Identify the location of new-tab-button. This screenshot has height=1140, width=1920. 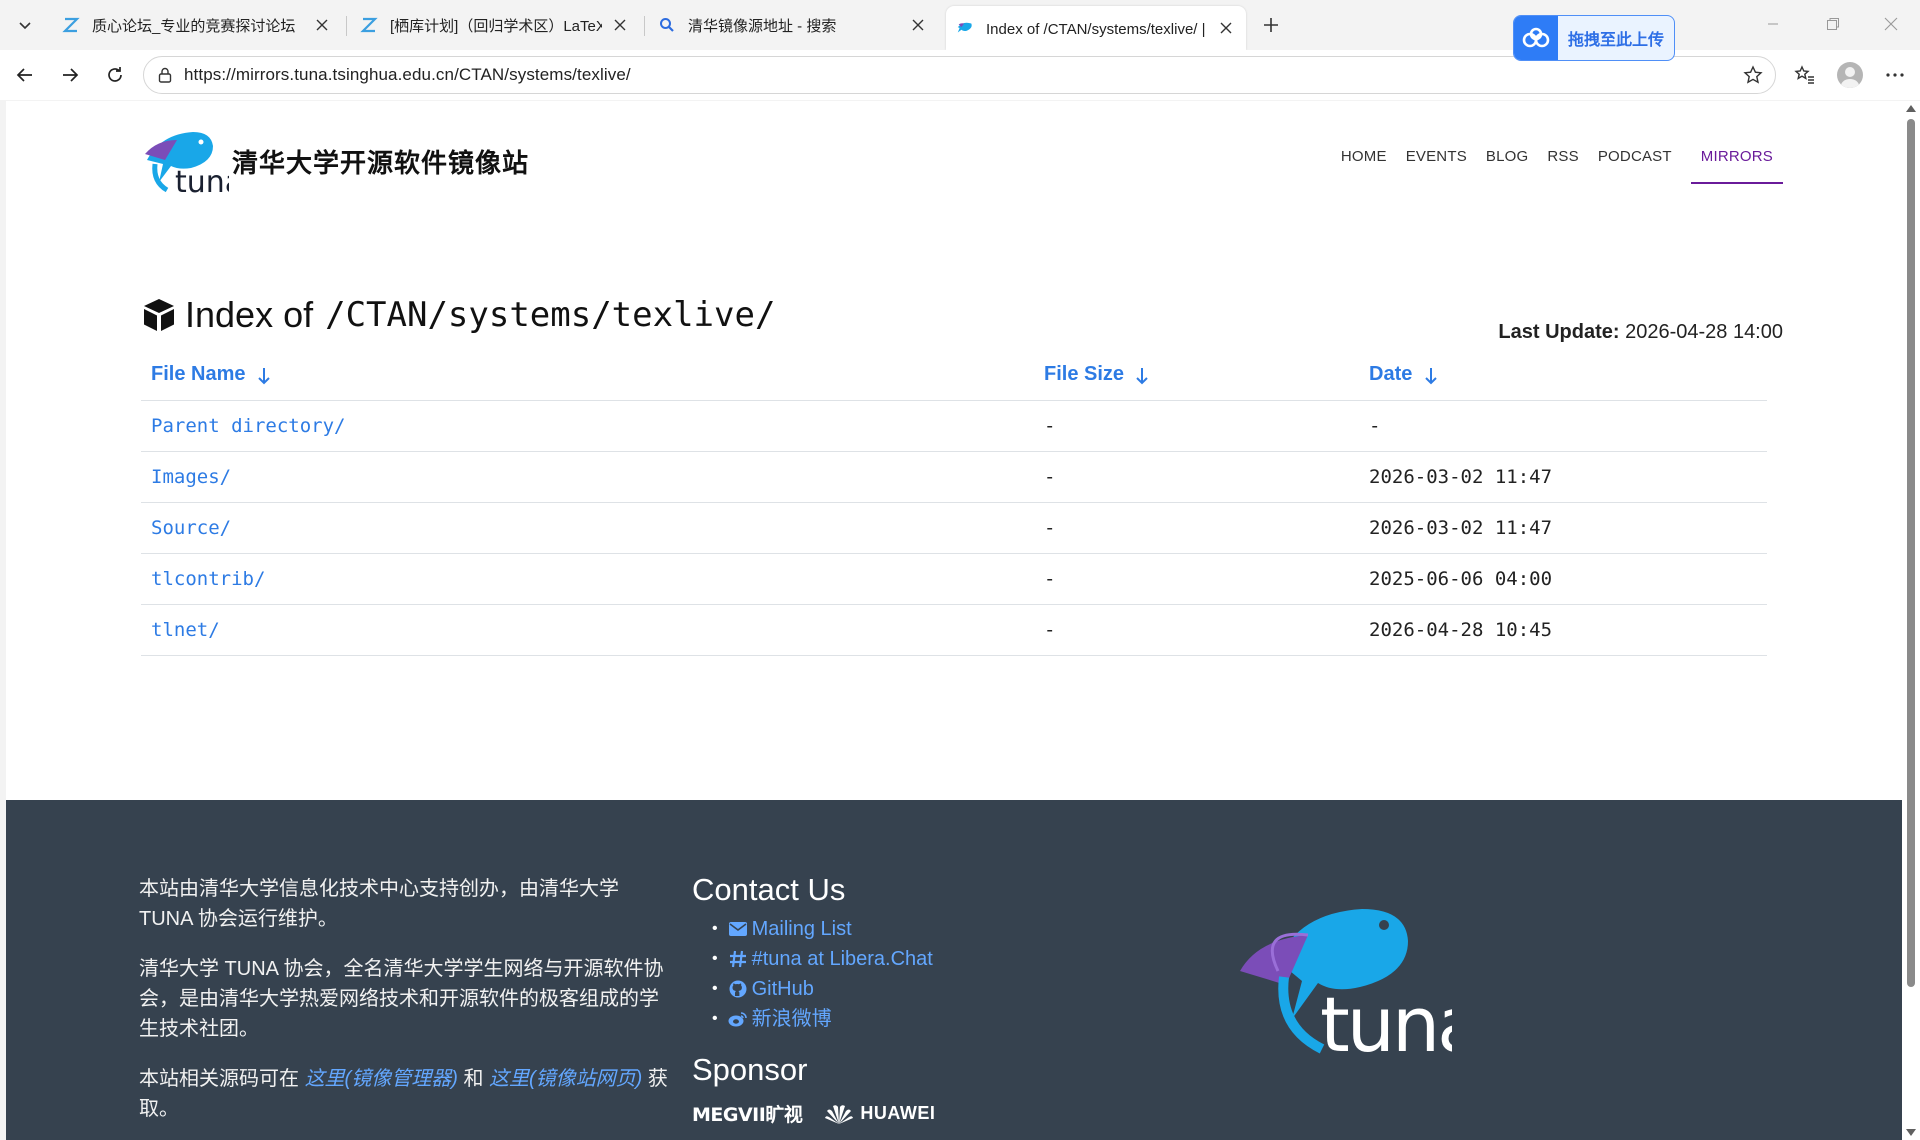
(1271, 25).